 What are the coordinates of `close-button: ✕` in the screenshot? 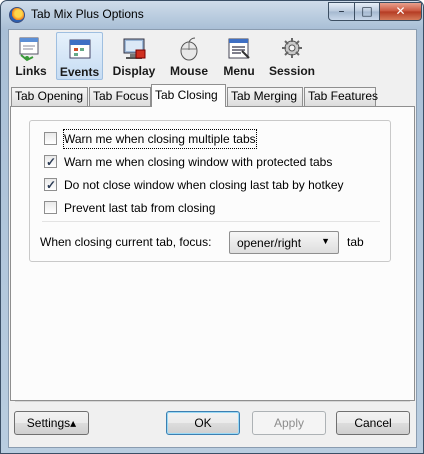 It's located at (400, 11).